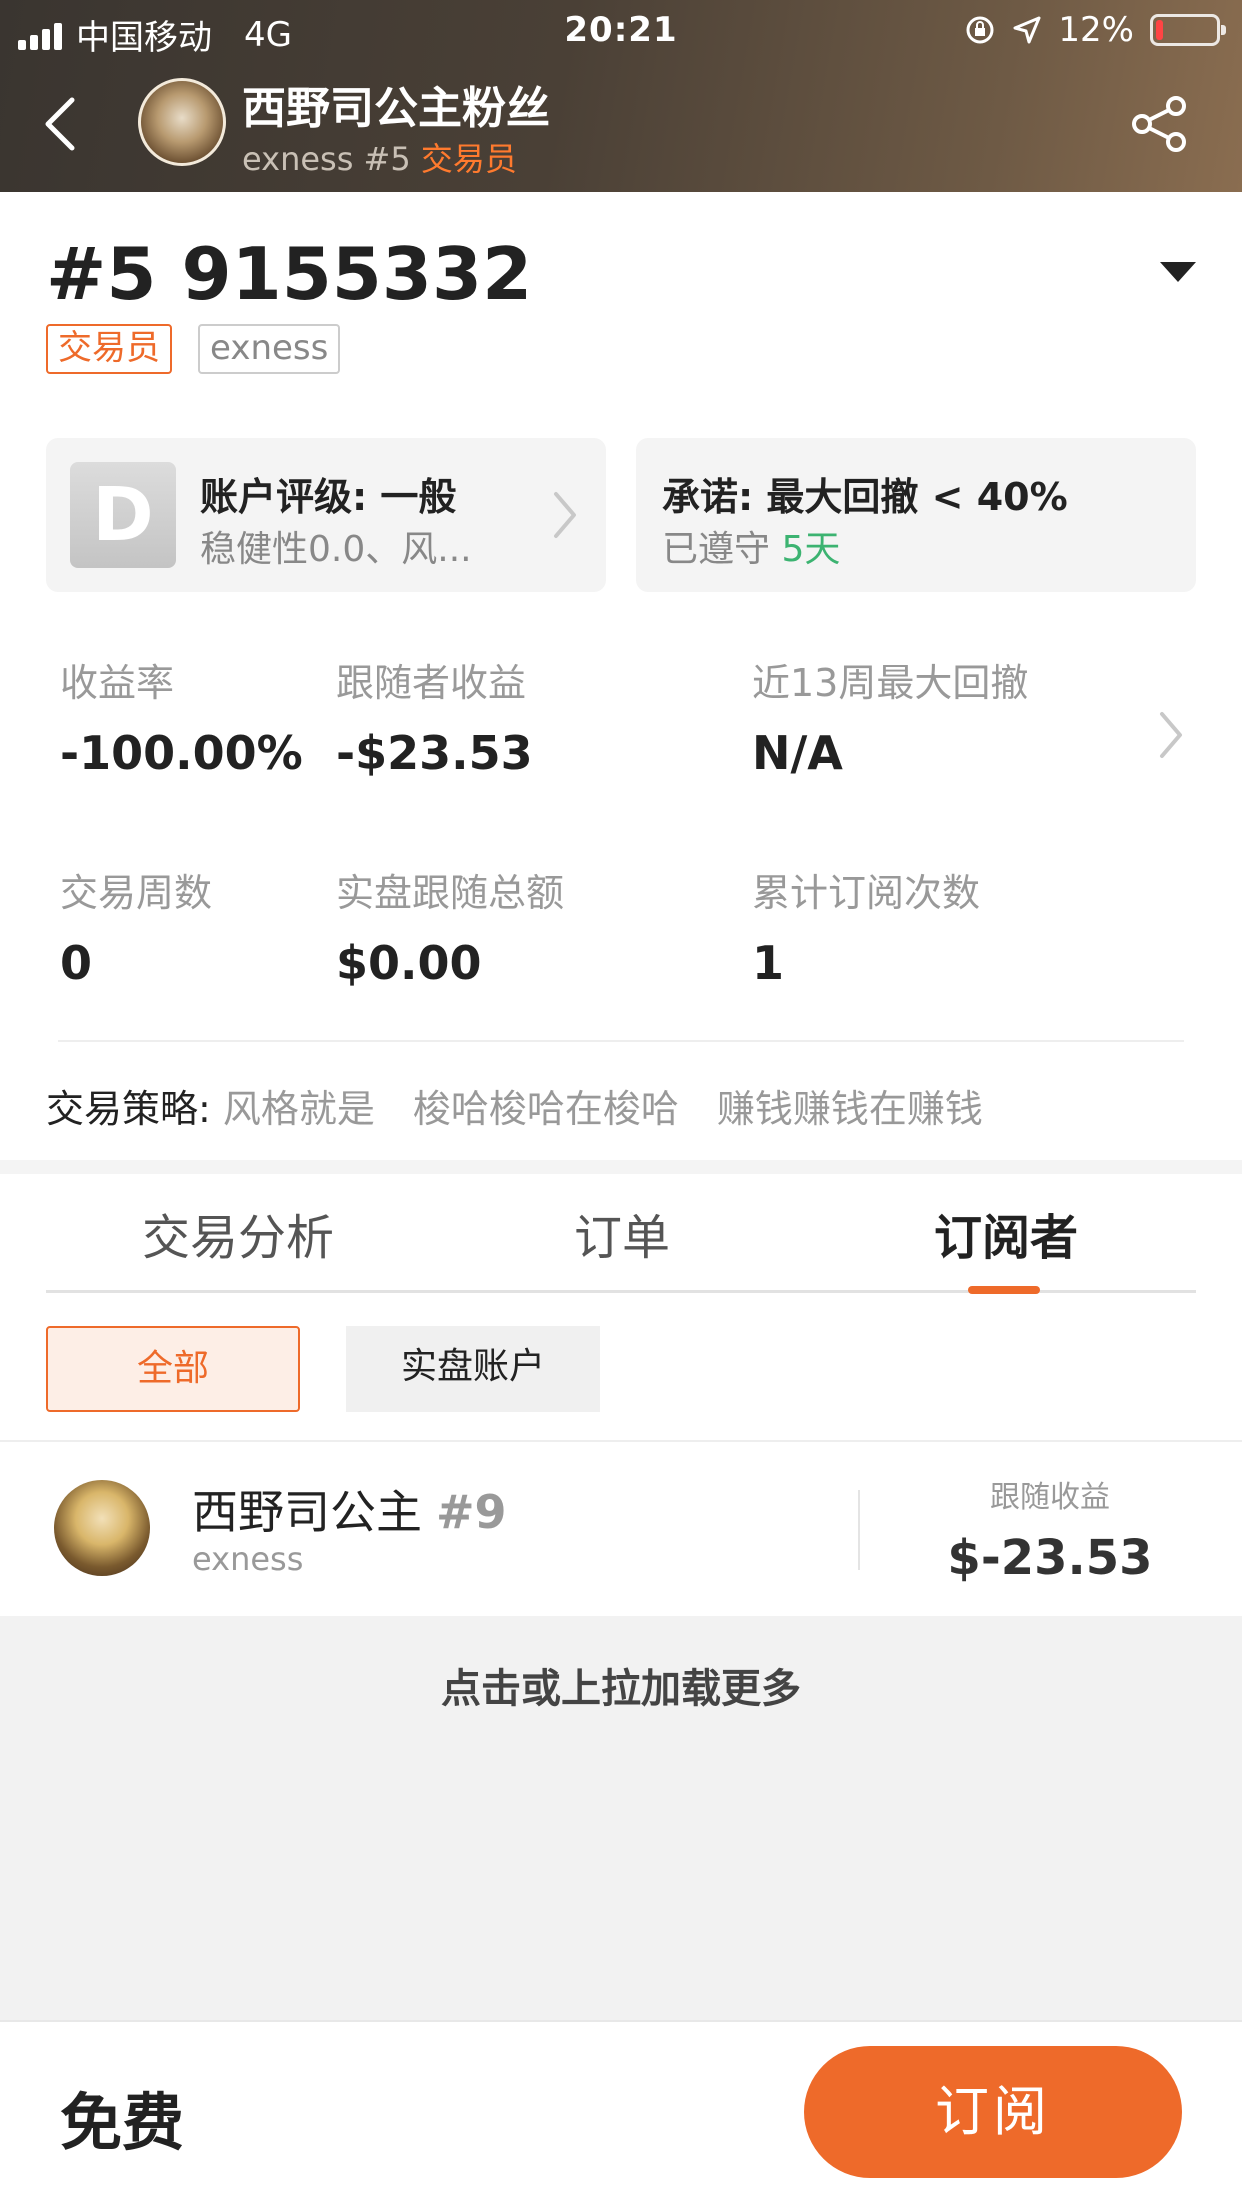 The image size is (1242, 2208). Describe the element at coordinates (248, 1559) in the screenshot. I see `subscriber-broker: exness` at that location.